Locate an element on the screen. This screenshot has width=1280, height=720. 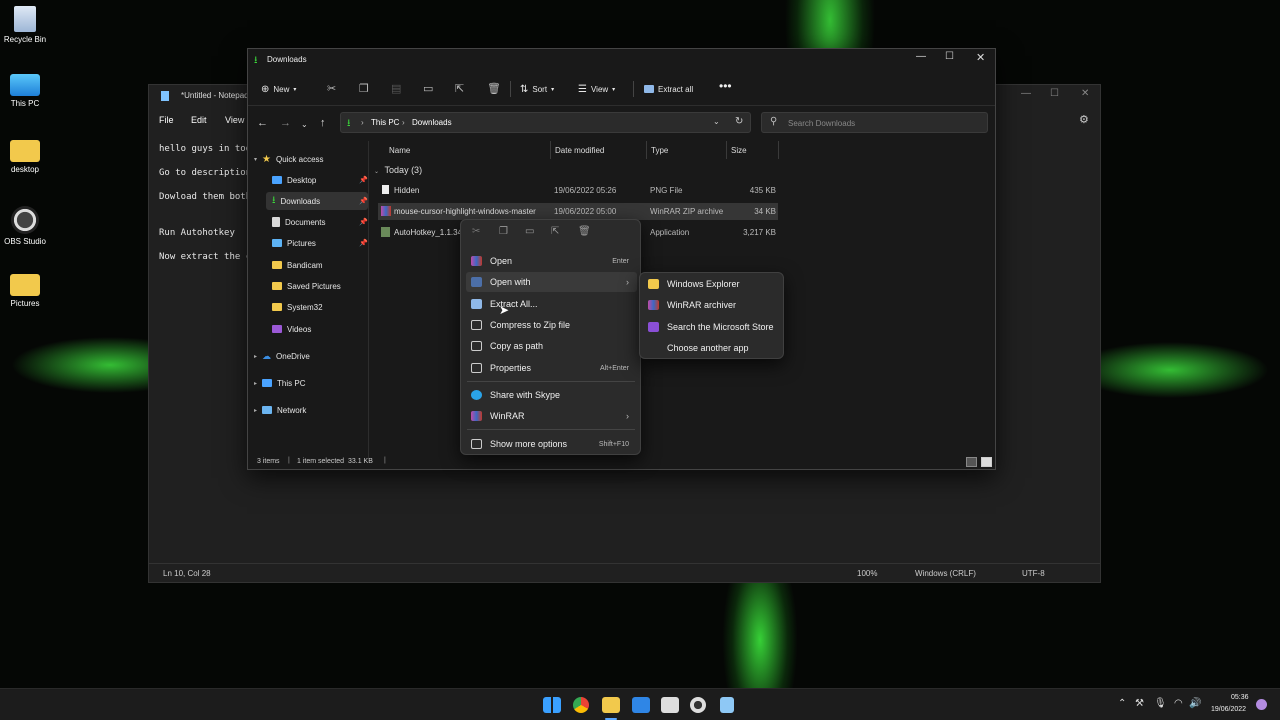
desktop-icon-recycle-bin: Recycle Bin is located at coordinates (25, 25).